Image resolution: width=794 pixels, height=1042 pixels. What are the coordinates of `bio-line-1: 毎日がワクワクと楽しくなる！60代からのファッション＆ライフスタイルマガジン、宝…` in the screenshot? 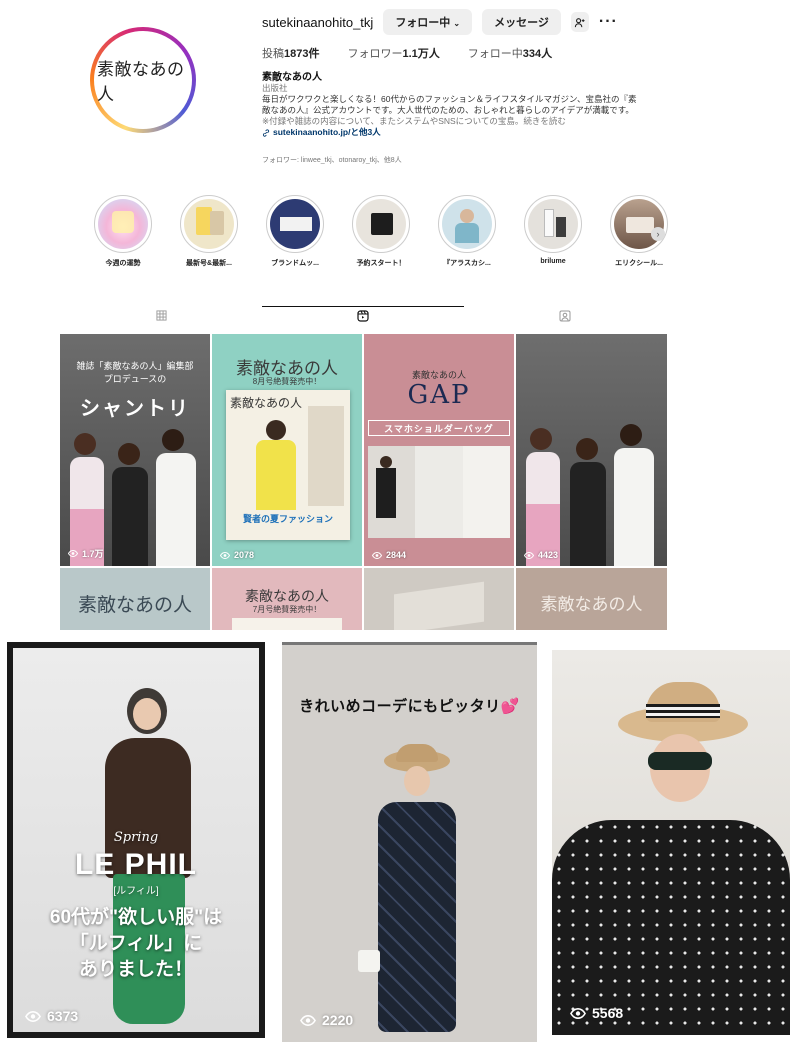 It's located at (449, 99).